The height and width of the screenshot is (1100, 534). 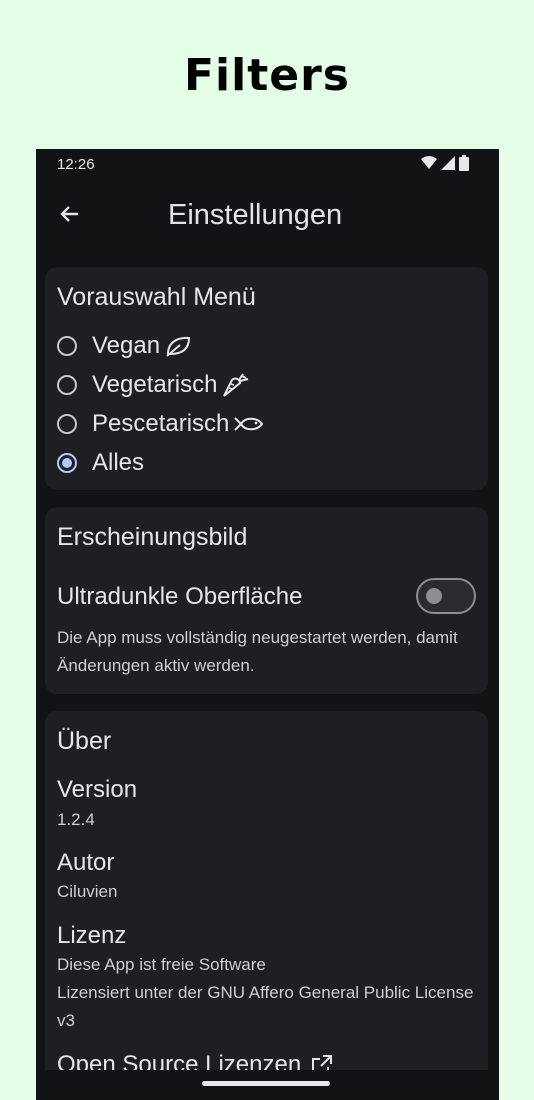 What do you see at coordinates (161, 964) in the screenshot?
I see `license-line-1: Diese App ist freie Software` at bounding box center [161, 964].